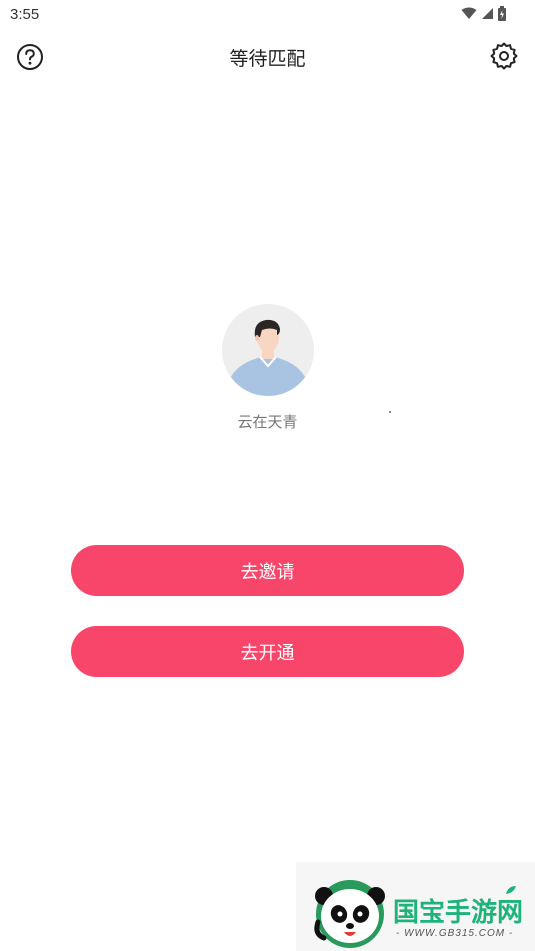 The width and height of the screenshot is (535, 951). What do you see at coordinates (267, 570) in the screenshot?
I see `invite-button: 去邀请` at bounding box center [267, 570].